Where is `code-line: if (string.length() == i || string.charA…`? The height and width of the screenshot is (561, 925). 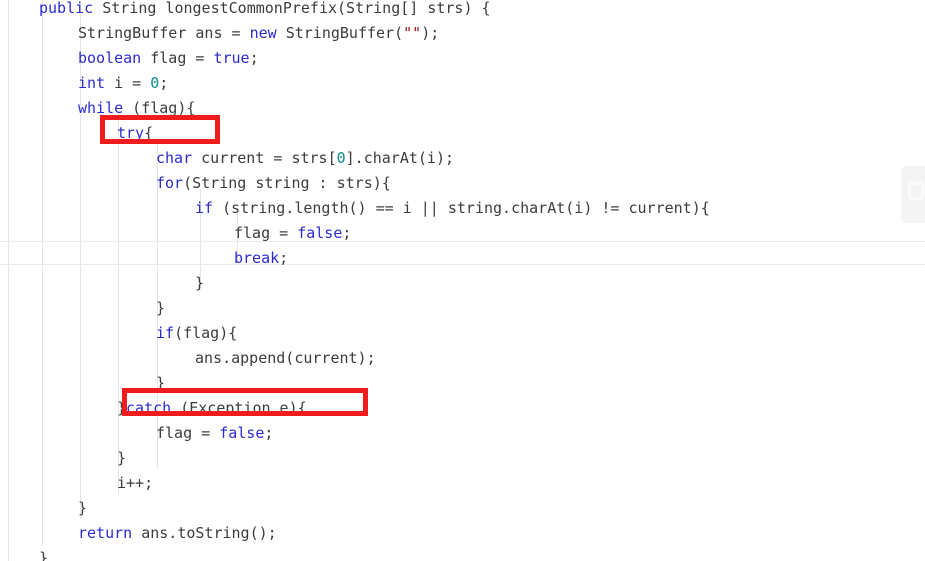
code-line: if (string.length() == i || string.charA… is located at coordinates (462, 208).